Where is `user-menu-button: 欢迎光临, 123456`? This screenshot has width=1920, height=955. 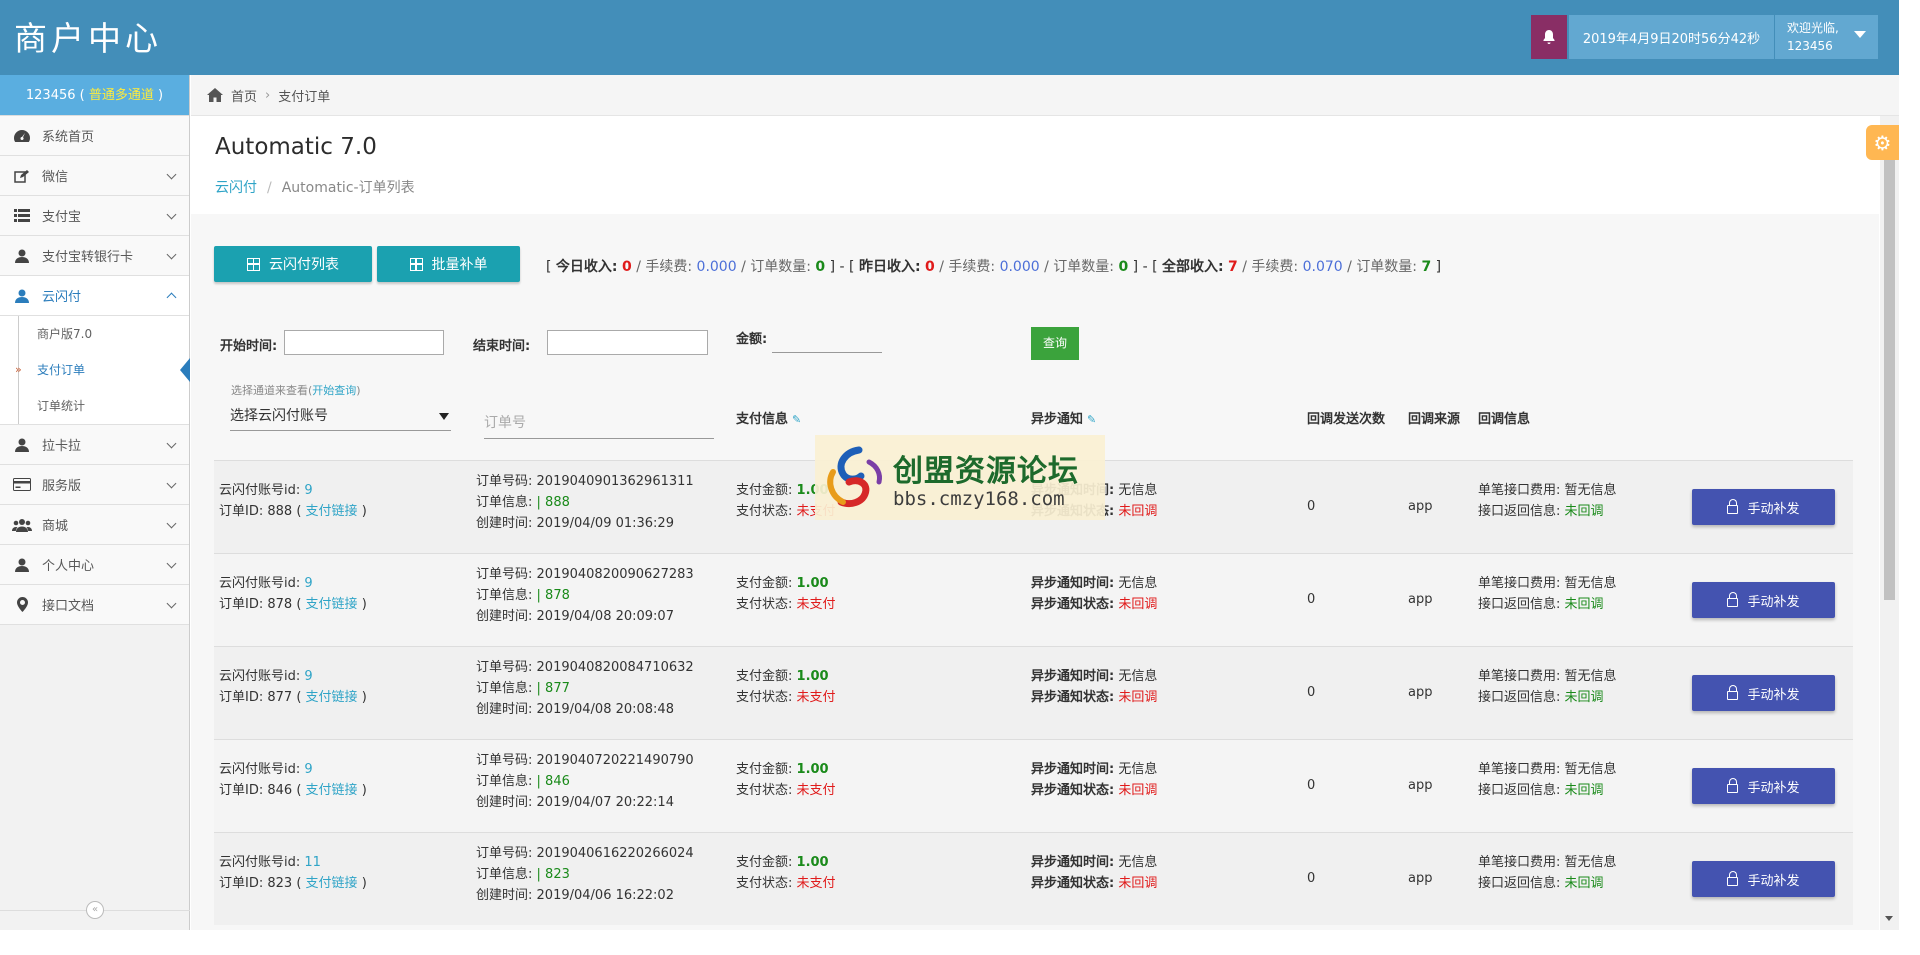
user-menu-button: 欢迎光临, 123456 is located at coordinates (1826, 37).